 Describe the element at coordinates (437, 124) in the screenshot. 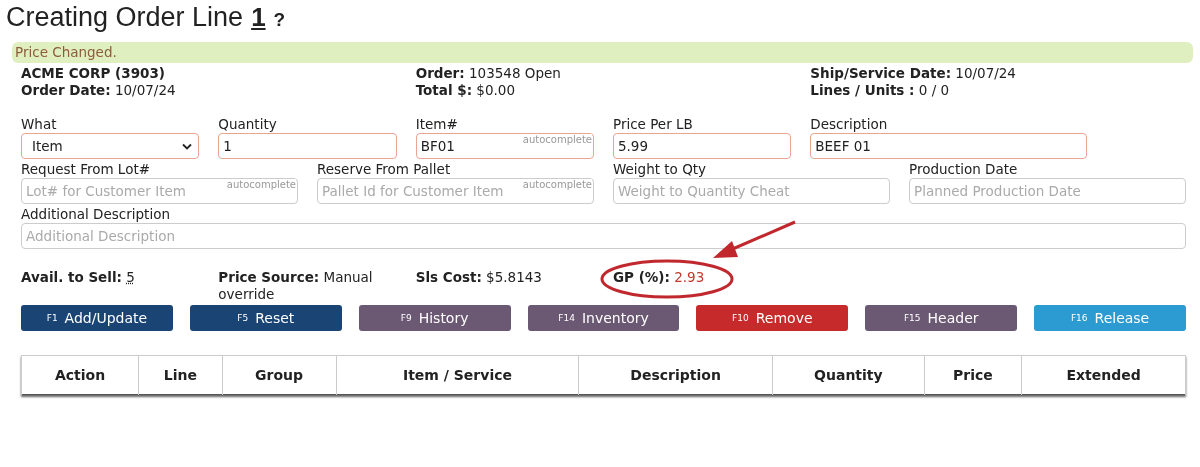

I see `field-label: Item#` at that location.